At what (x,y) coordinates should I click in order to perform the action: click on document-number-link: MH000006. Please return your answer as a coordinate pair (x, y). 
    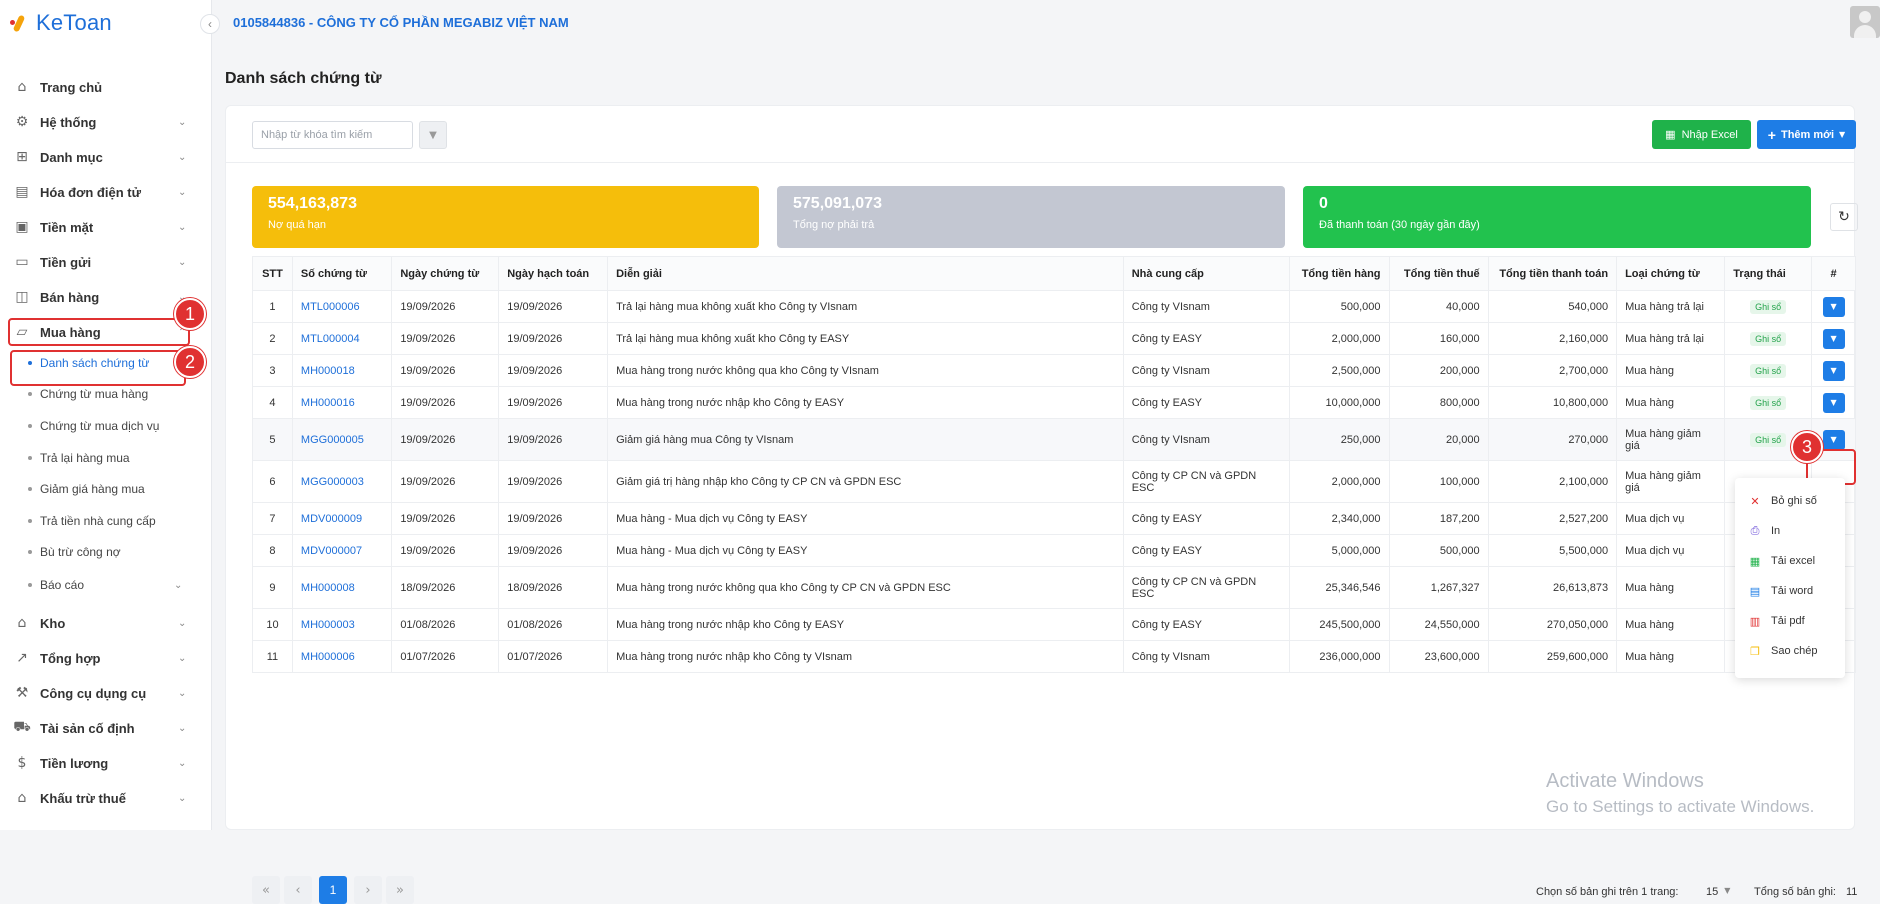
    Looking at the image, I should click on (328, 657).